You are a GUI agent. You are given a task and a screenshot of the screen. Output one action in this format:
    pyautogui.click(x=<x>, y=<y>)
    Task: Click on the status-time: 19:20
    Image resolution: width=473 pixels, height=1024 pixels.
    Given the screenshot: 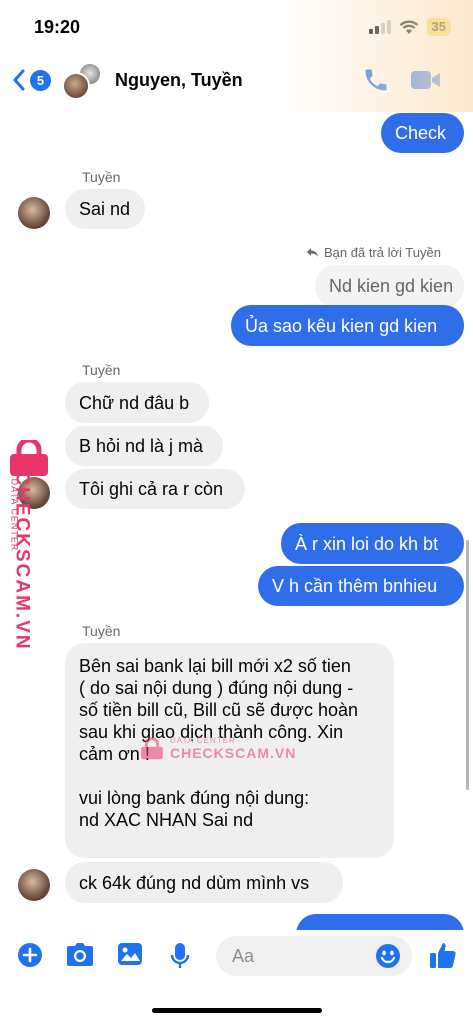 What is the action you would take?
    pyautogui.click(x=57, y=27)
    